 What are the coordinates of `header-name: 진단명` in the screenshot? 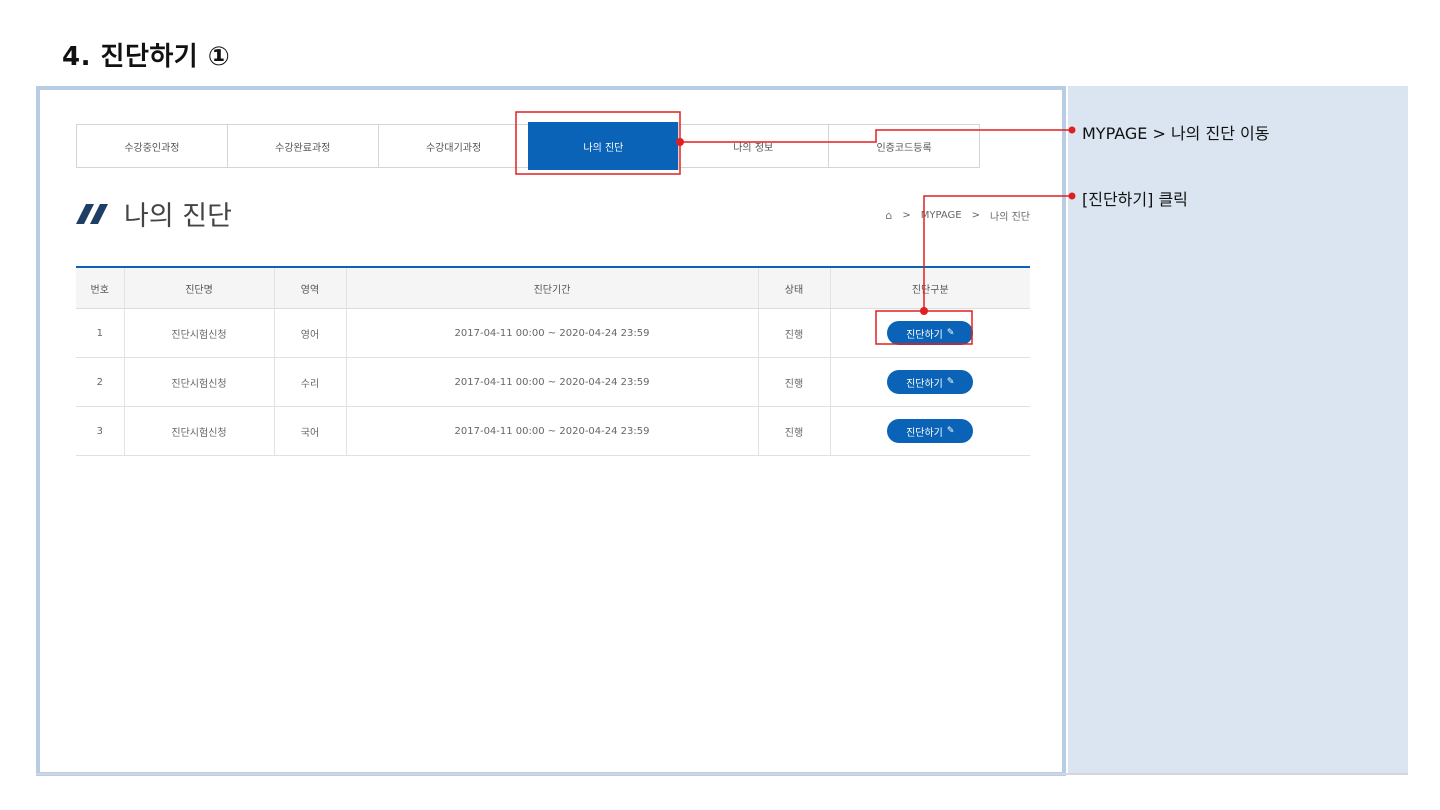 It's located at (199, 288).